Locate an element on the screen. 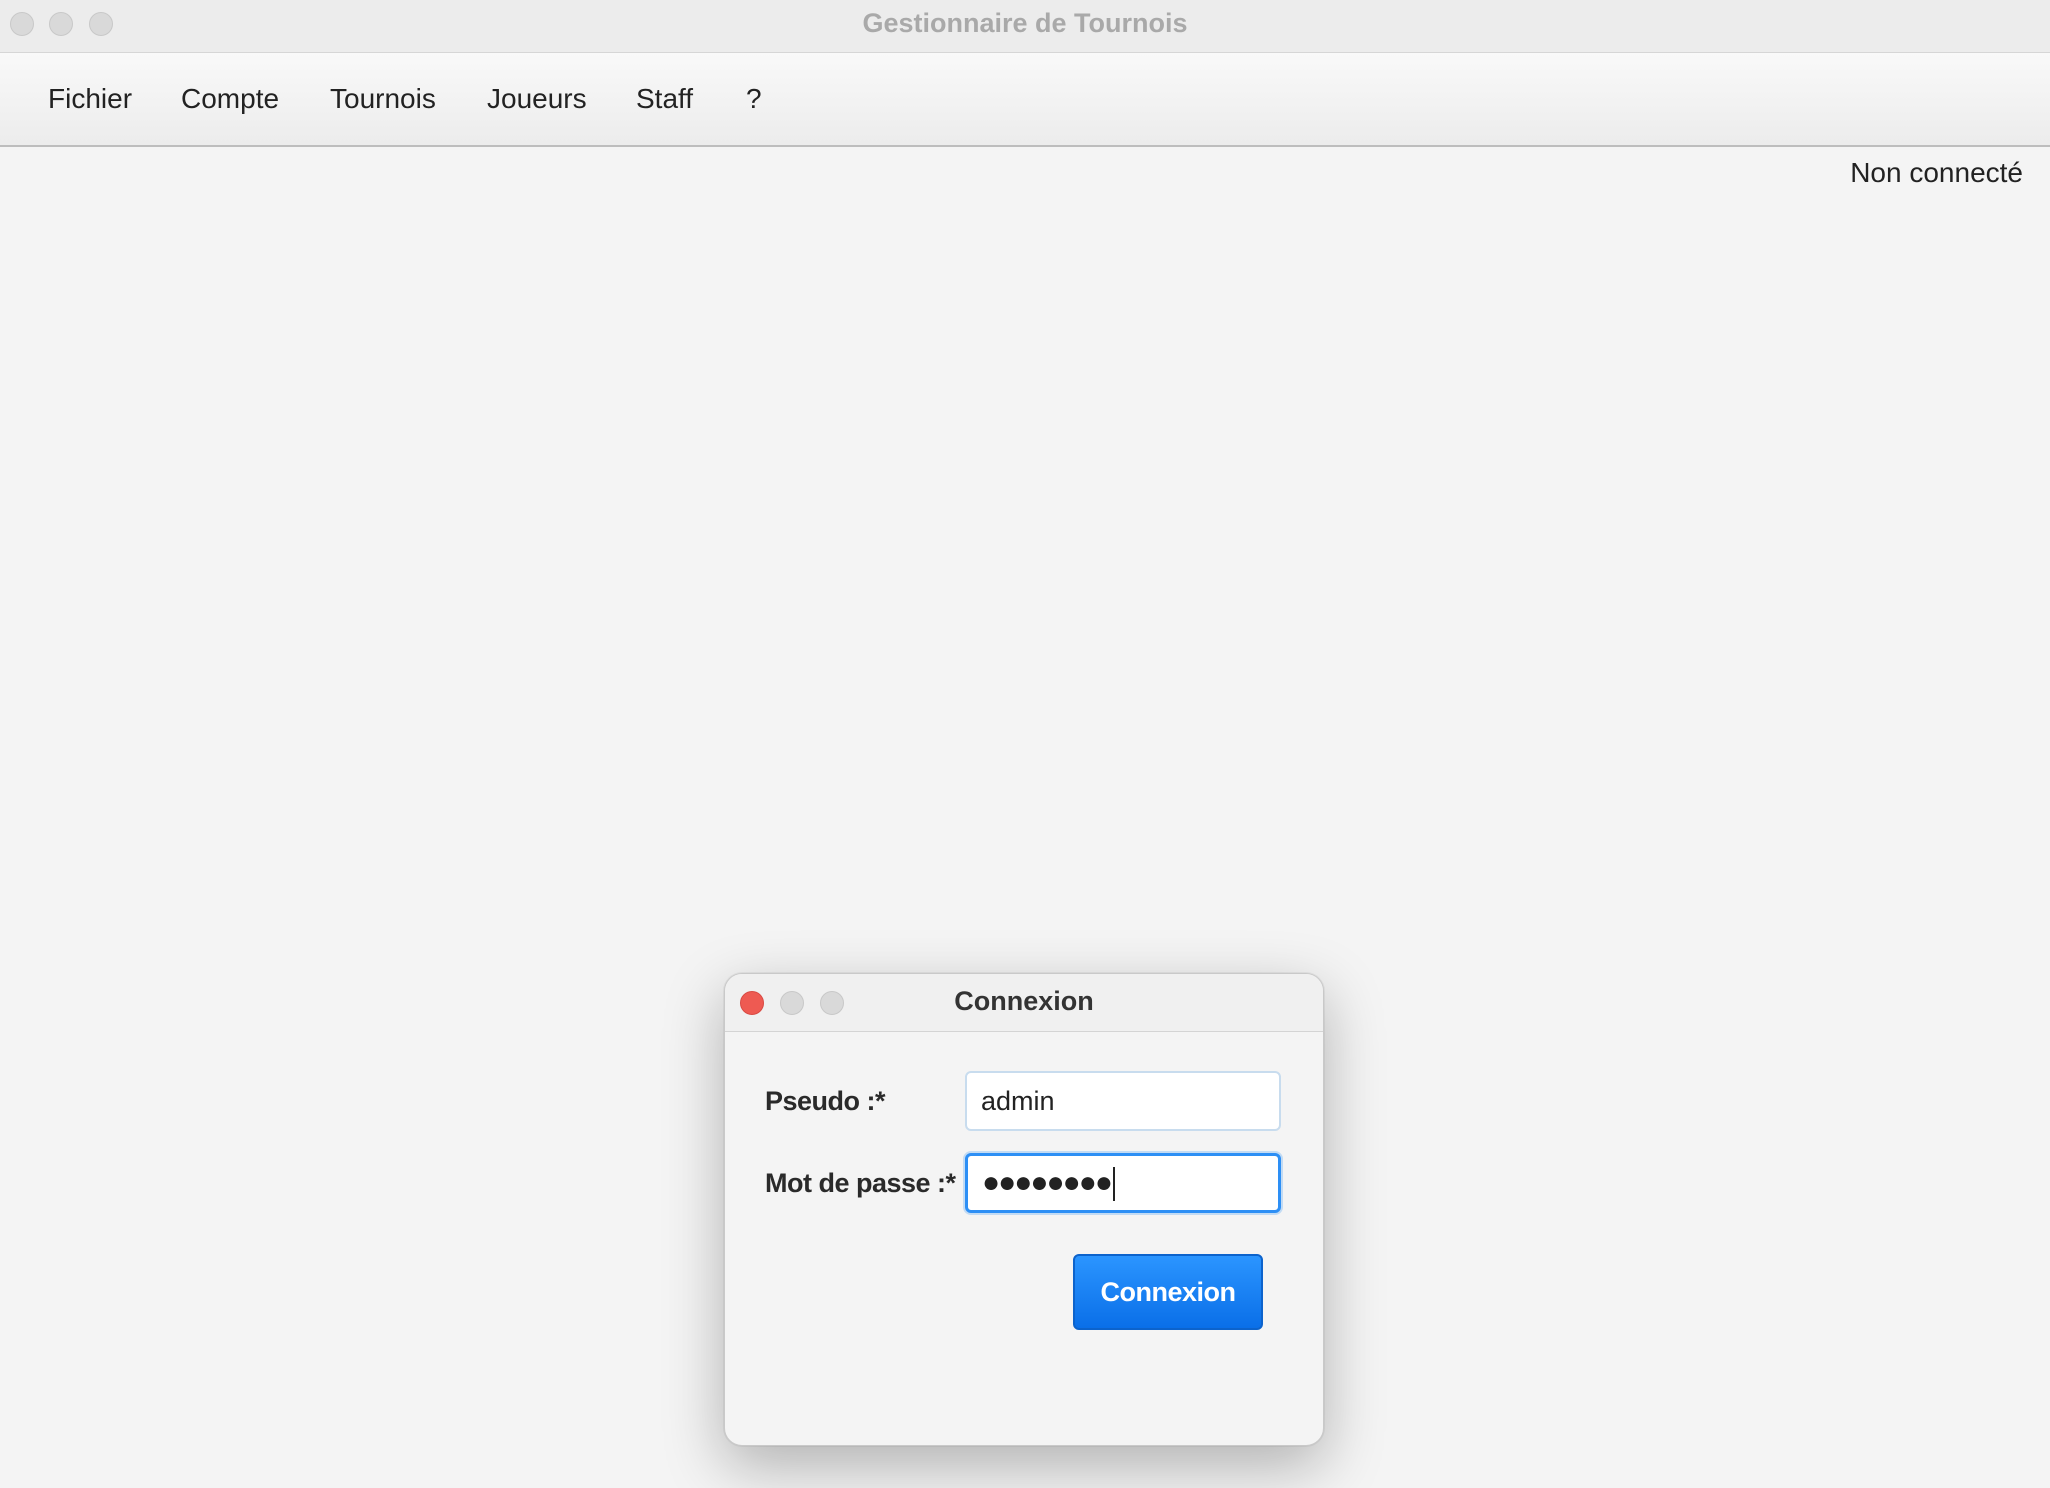  pseudo-value: admin is located at coordinates (1018, 1101).